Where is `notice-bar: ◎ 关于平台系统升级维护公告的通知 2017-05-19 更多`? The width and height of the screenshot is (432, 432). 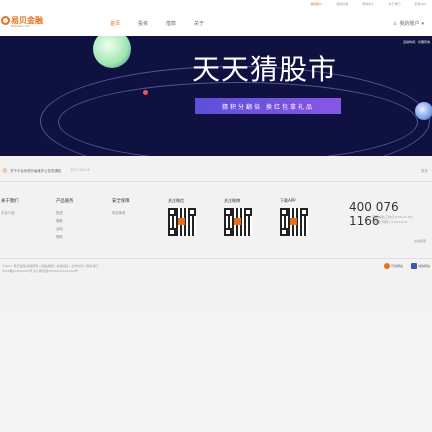
notice-bar: ◎ 关于平台系统升级维护公告的通知 2017-05-19 更多 is located at coordinates (216, 170).